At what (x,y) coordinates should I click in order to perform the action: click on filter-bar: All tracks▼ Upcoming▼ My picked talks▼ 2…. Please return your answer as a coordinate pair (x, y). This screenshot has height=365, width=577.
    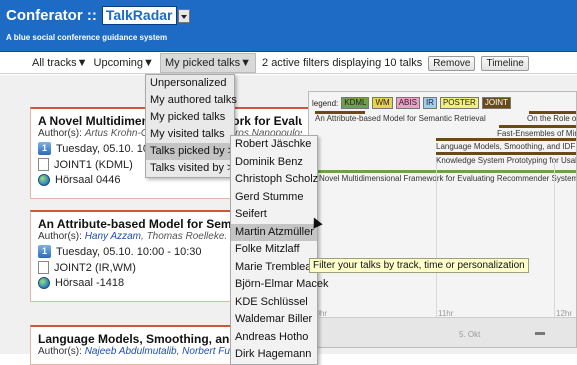
    Looking at the image, I should click on (288, 63).